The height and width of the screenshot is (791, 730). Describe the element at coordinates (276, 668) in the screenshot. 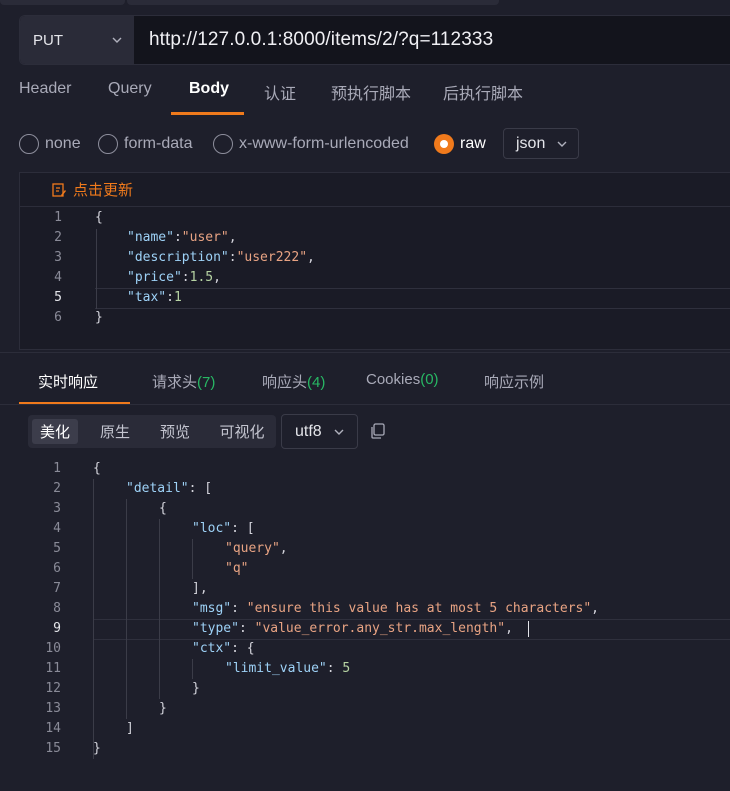

I see `json-key: "limit_value"` at that location.